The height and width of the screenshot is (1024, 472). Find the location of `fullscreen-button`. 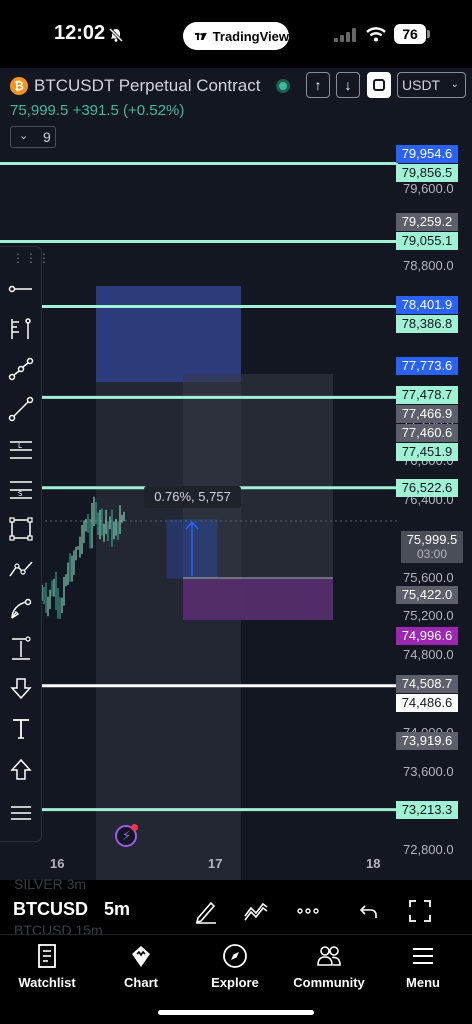

fullscreen-button is located at coordinates (420, 911).